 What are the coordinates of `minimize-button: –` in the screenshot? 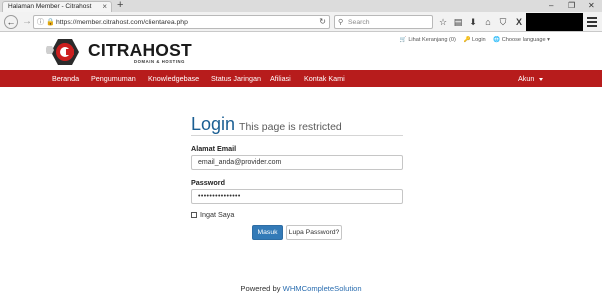 It's located at (551, 5).